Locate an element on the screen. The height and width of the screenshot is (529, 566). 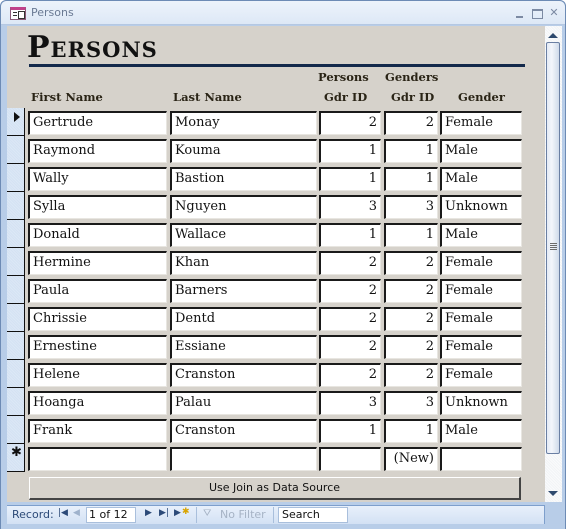
new-record-icon: ▶ is located at coordinates (177, 513).